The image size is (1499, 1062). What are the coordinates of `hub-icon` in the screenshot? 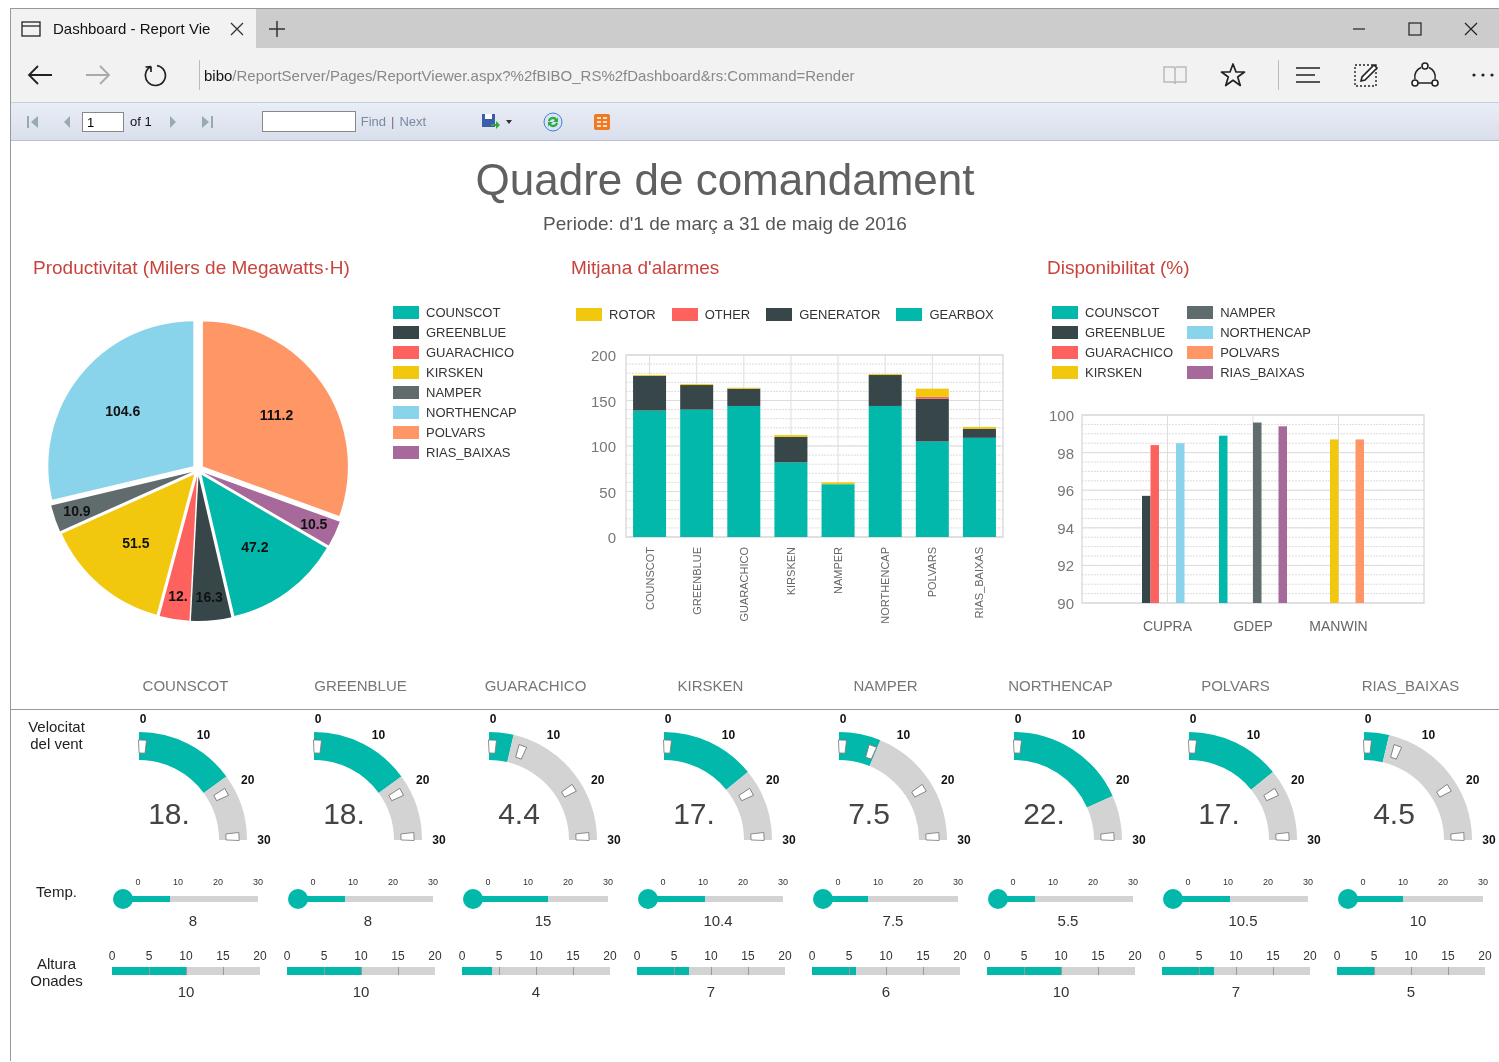 It's located at (1308, 75).